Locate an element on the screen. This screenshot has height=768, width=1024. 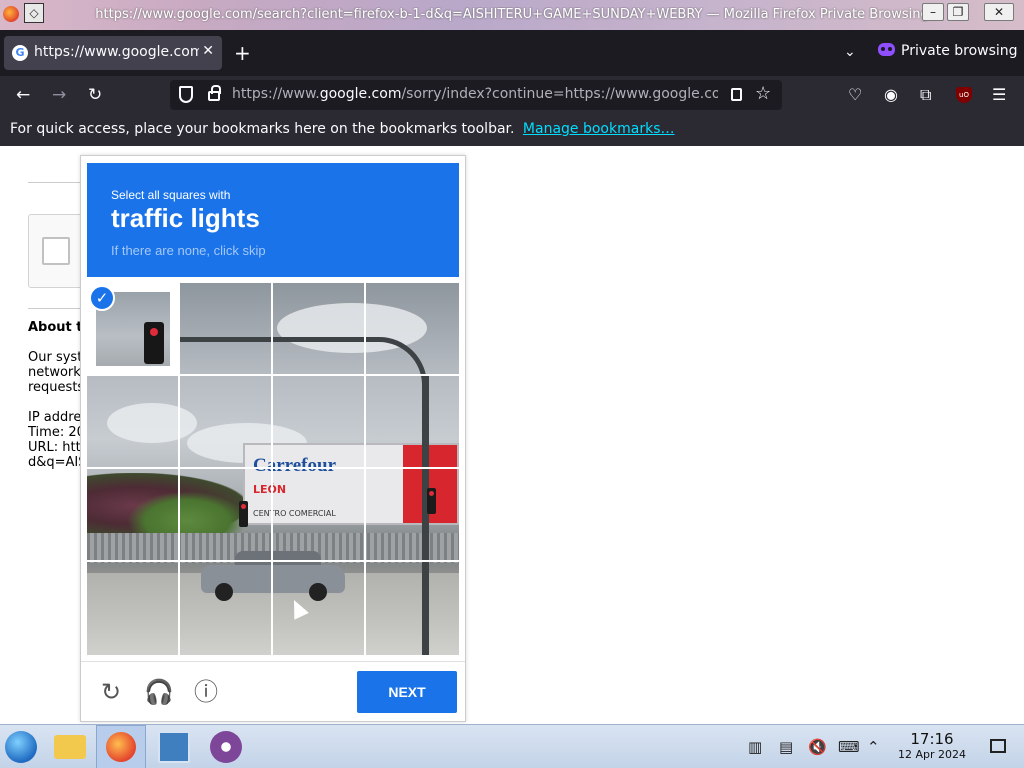
tab-google: G https://www.google.com/ ✕ is located at coordinates (113, 53).